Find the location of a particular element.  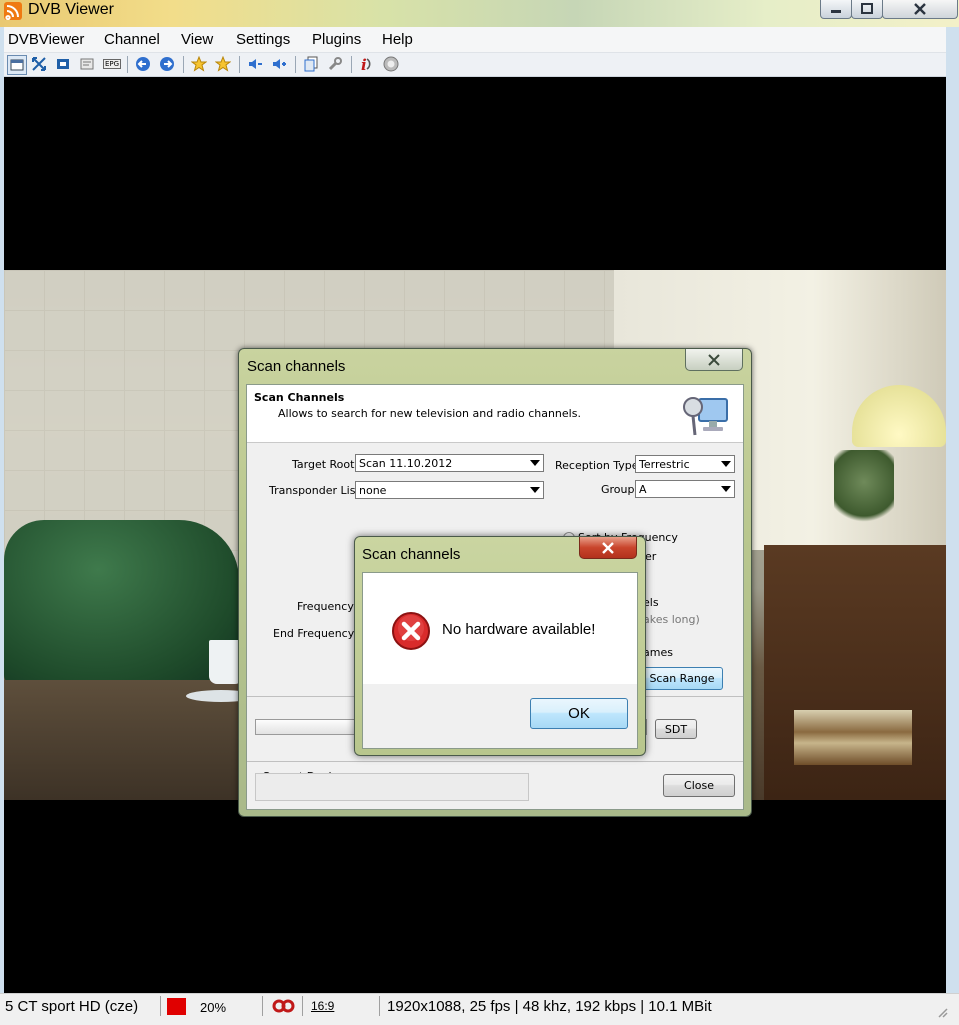

window-icon is located at coordinates (17, 65).